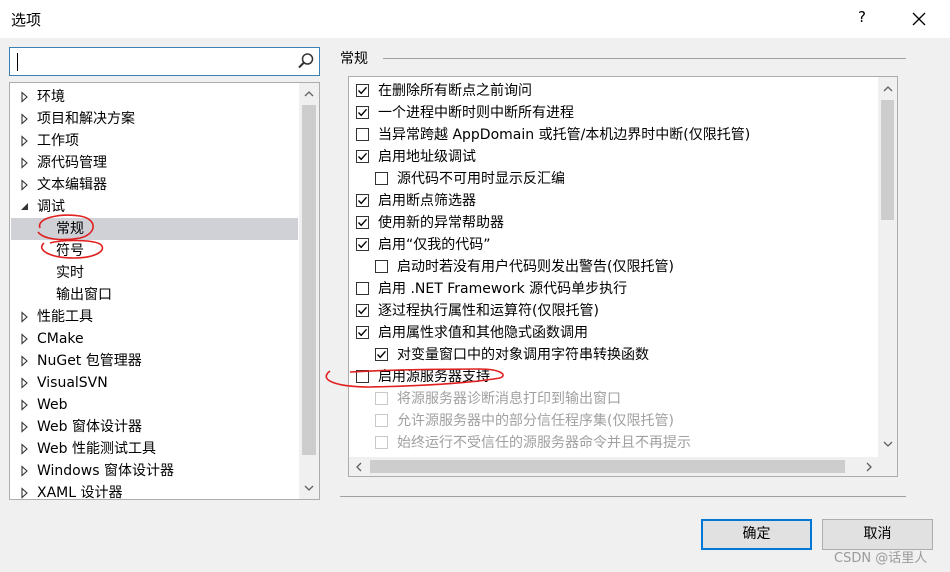 This screenshot has width=950, height=572. Describe the element at coordinates (80, 492) in the screenshot. I see `tree-item-label: XAML 设计器` at that location.